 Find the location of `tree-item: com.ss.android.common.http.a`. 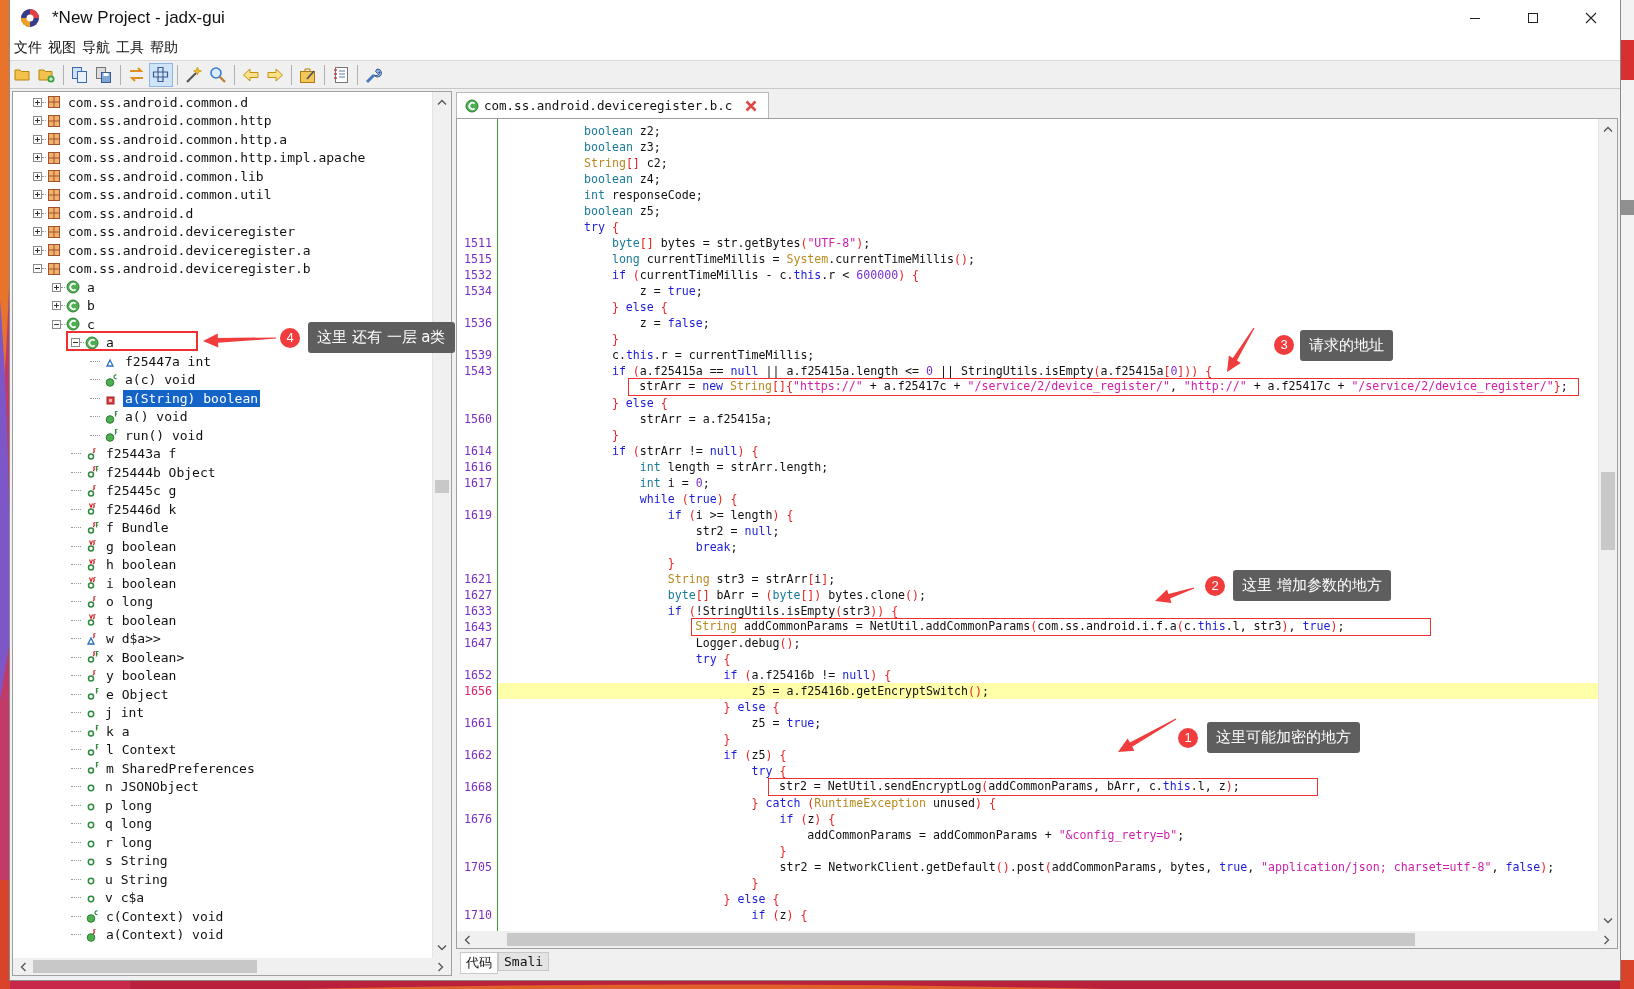

tree-item: com.ss.android.common.http.a is located at coordinates (178, 139).